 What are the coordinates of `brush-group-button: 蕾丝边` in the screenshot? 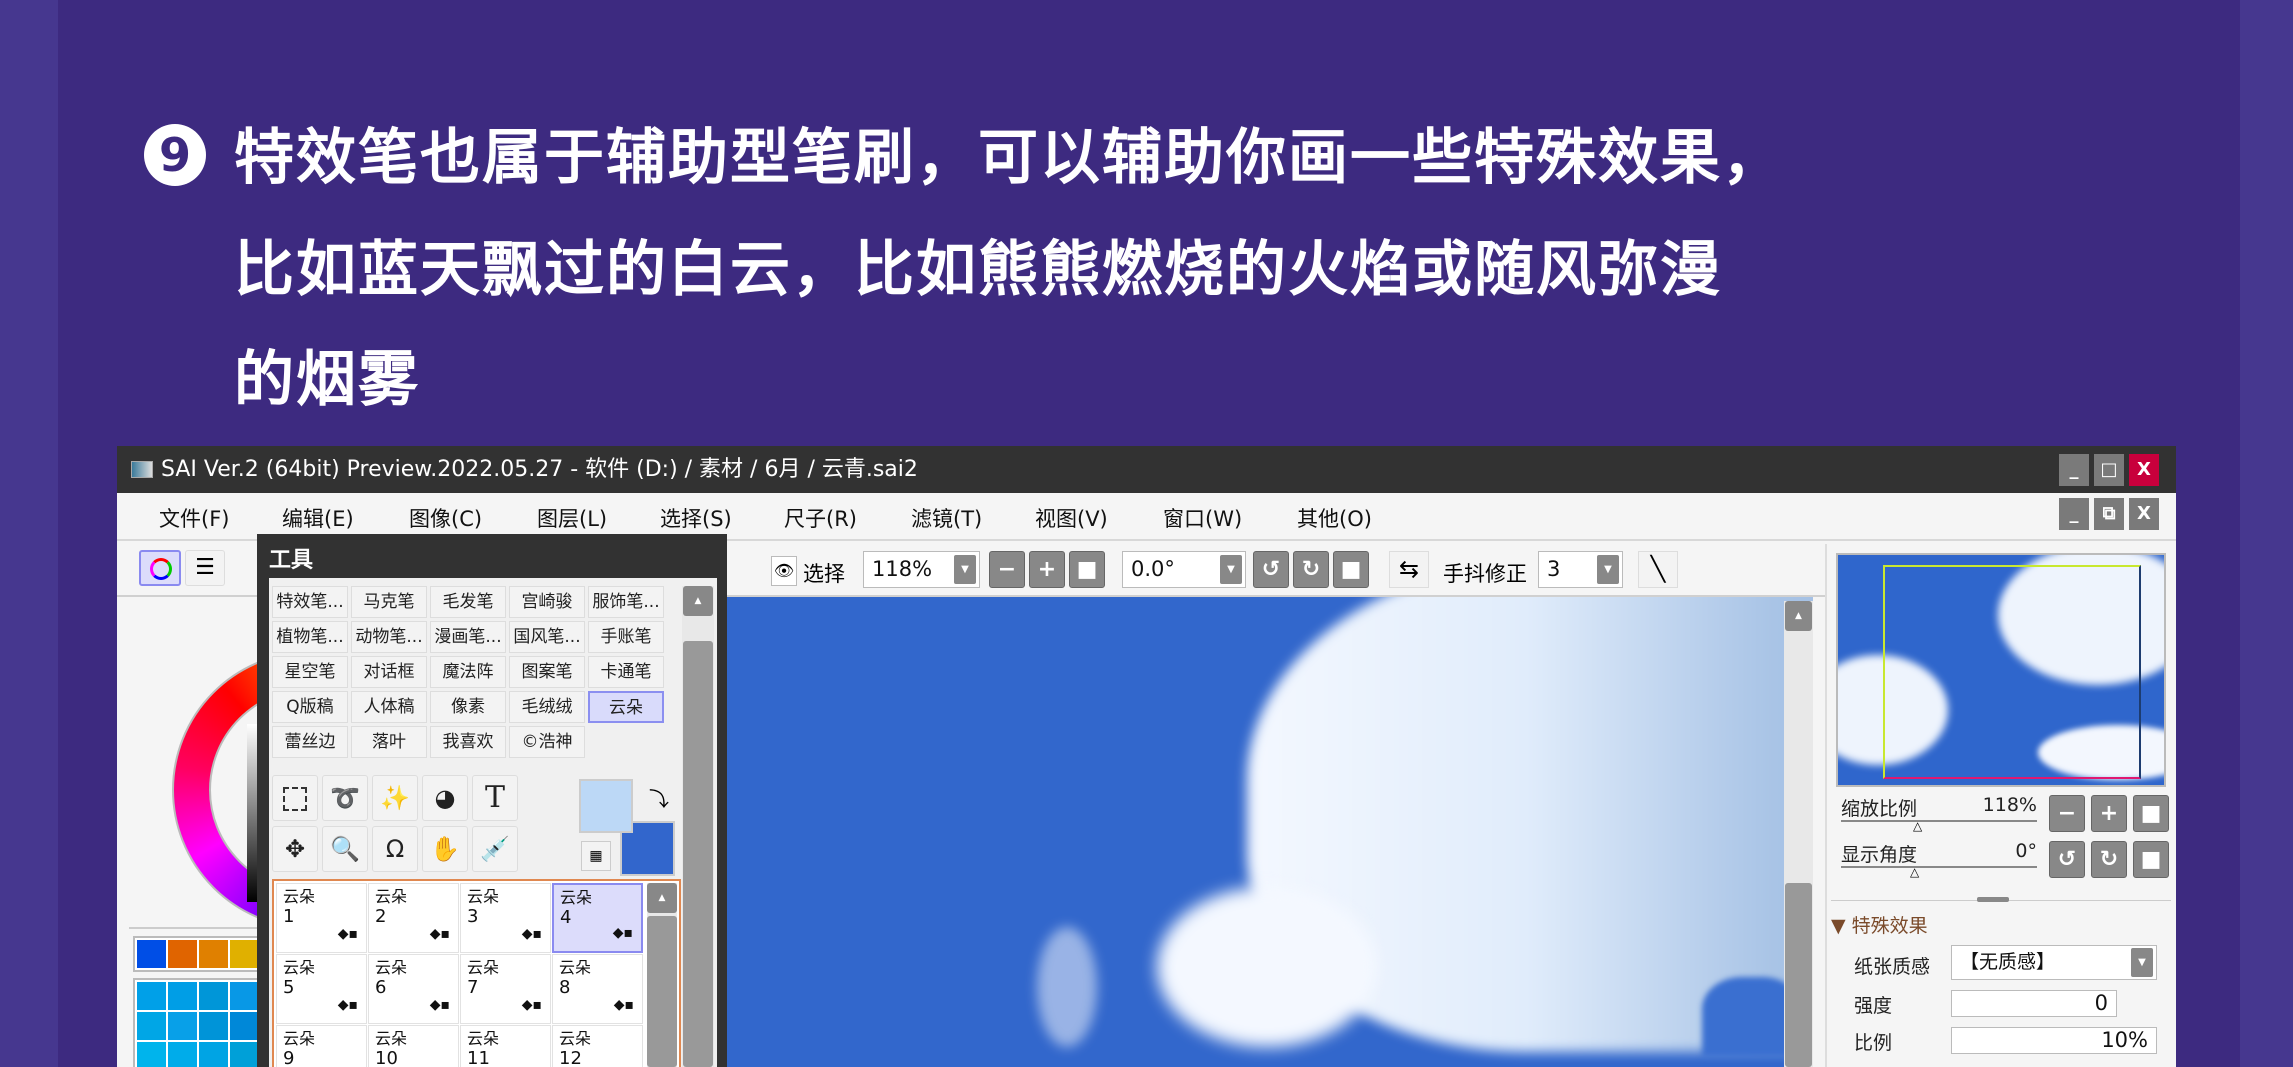 It's located at (310, 742).